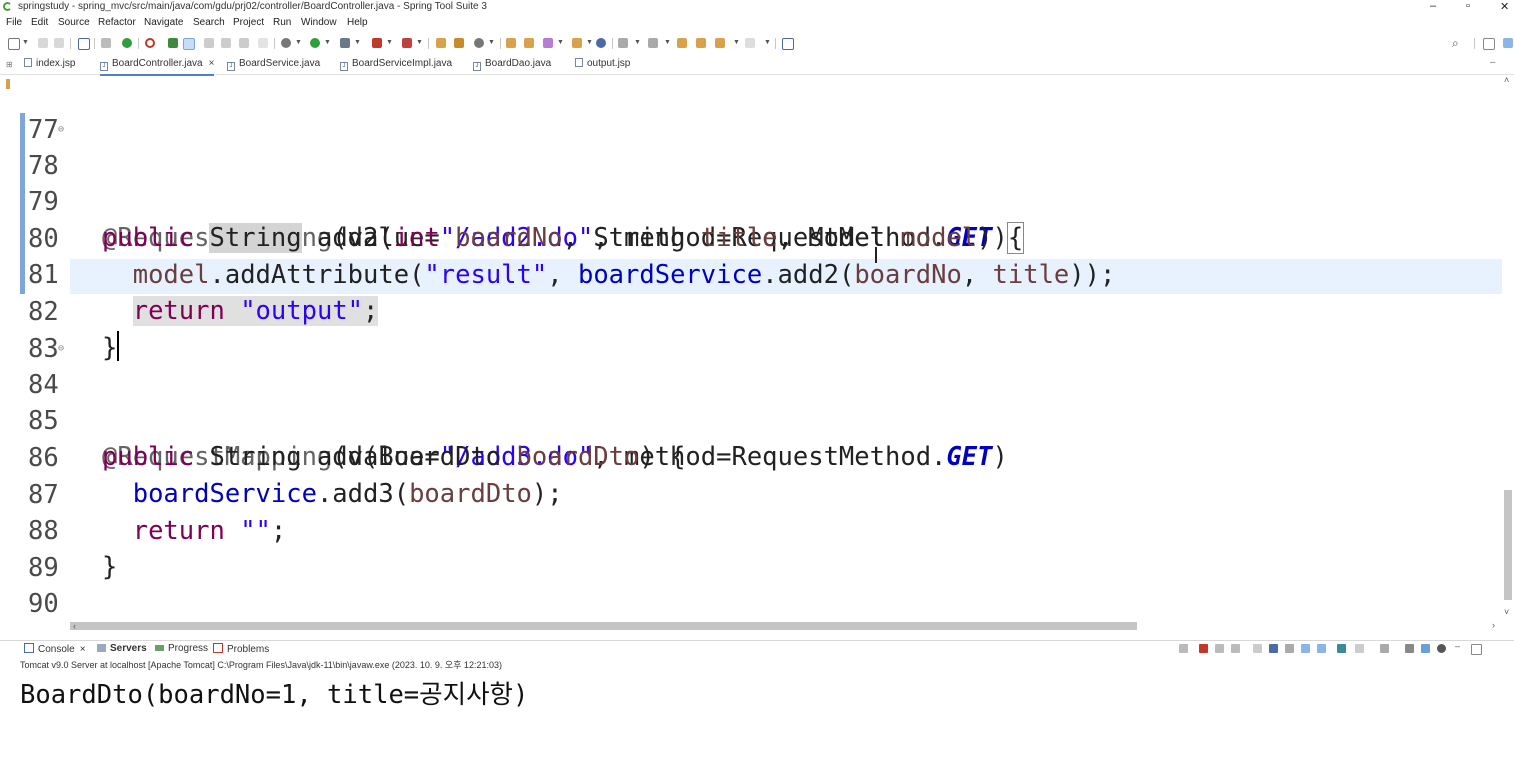  Describe the element at coordinates (396, 66) in the screenshot. I see `tab-board-service-impl: J BoardServiceImpl.java` at that location.